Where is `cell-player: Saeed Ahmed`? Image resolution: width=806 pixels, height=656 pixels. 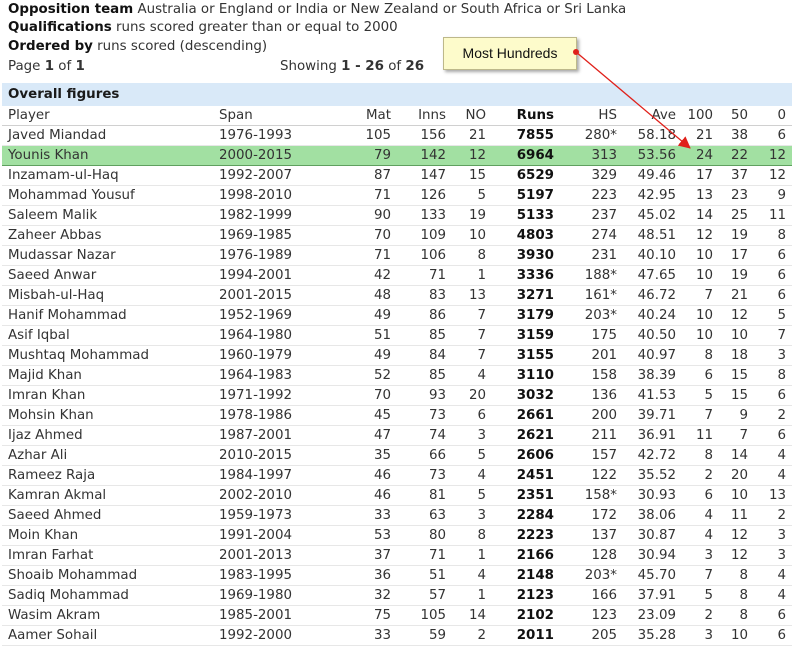 cell-player: Saeed Ahmed is located at coordinates (107, 515).